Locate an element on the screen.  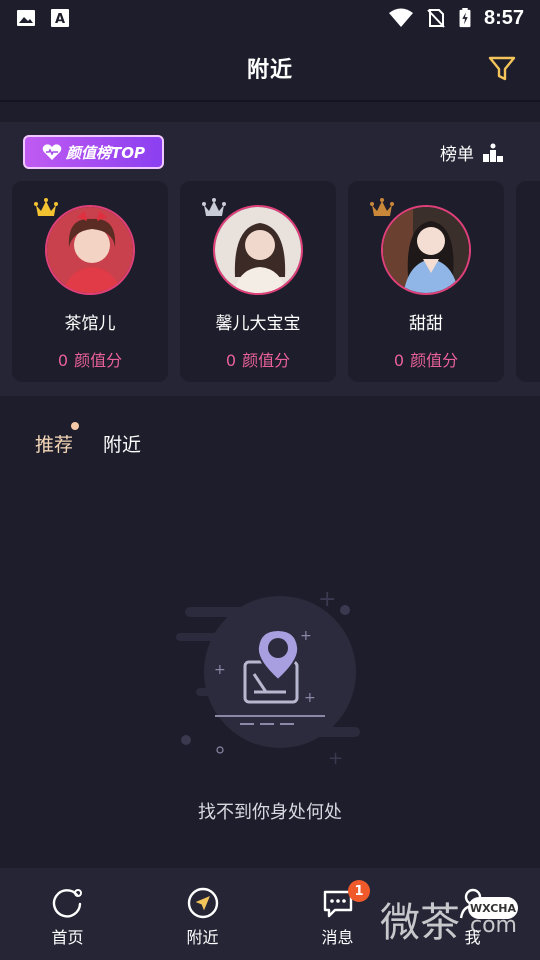
font-icon: A is located at coordinates (60, 18).